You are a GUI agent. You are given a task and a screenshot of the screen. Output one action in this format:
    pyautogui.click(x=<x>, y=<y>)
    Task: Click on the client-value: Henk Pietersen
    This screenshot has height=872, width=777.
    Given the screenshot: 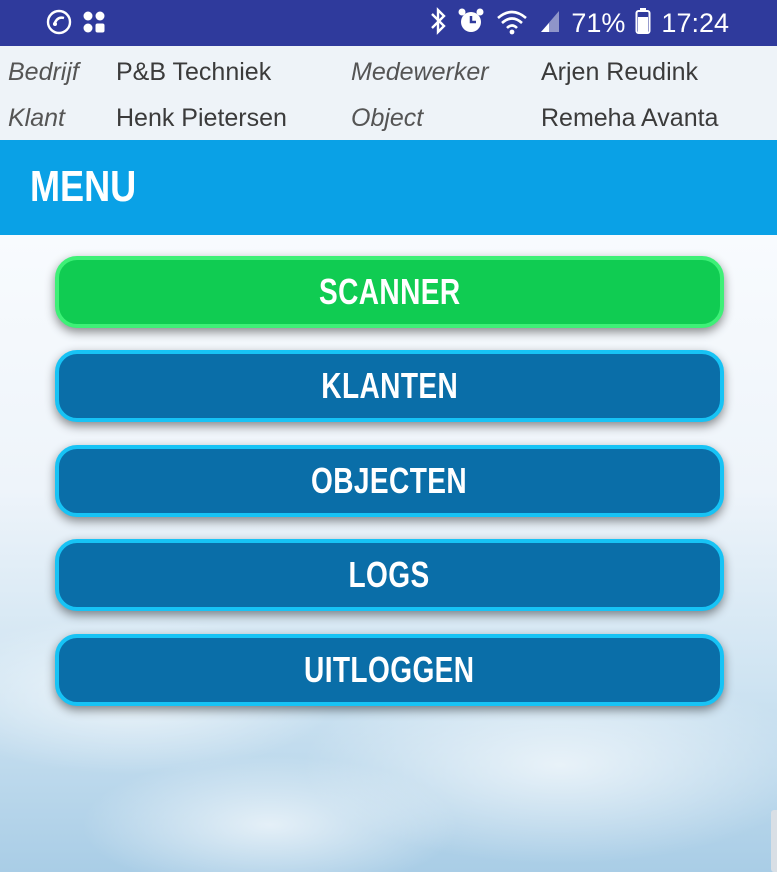 What is the action you would take?
    pyautogui.click(x=201, y=118)
    